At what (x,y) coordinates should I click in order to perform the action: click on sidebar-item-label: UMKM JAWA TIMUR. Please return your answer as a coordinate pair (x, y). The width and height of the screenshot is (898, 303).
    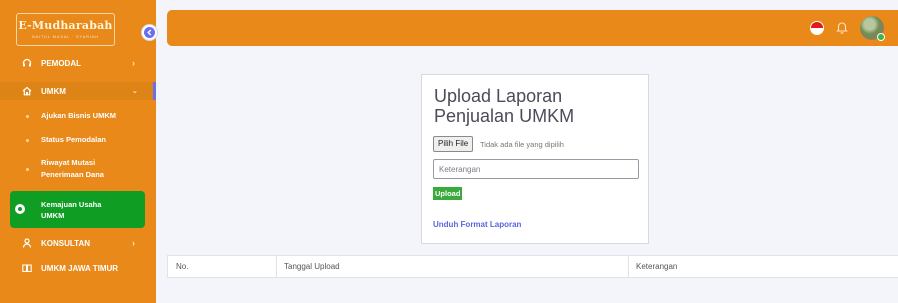
    Looking at the image, I should click on (80, 268).